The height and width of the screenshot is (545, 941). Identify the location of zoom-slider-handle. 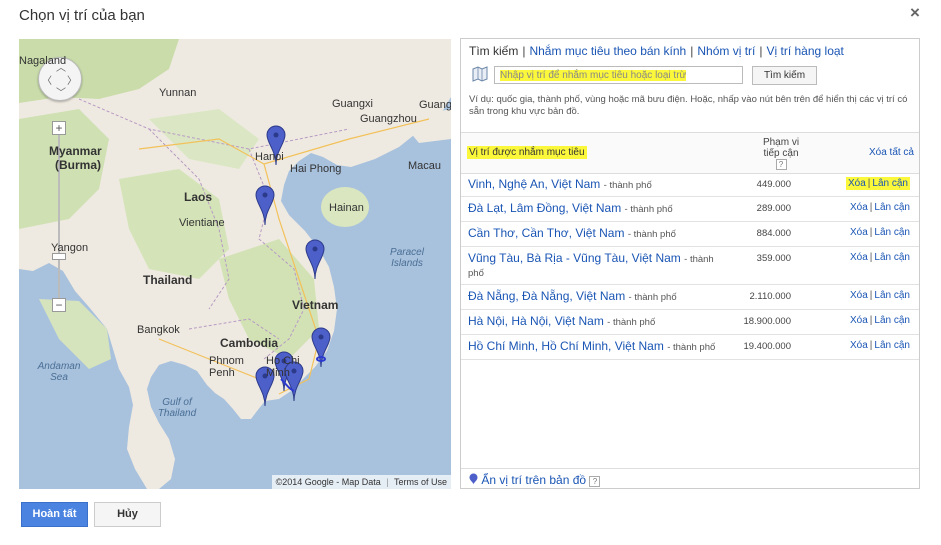
(59, 256).